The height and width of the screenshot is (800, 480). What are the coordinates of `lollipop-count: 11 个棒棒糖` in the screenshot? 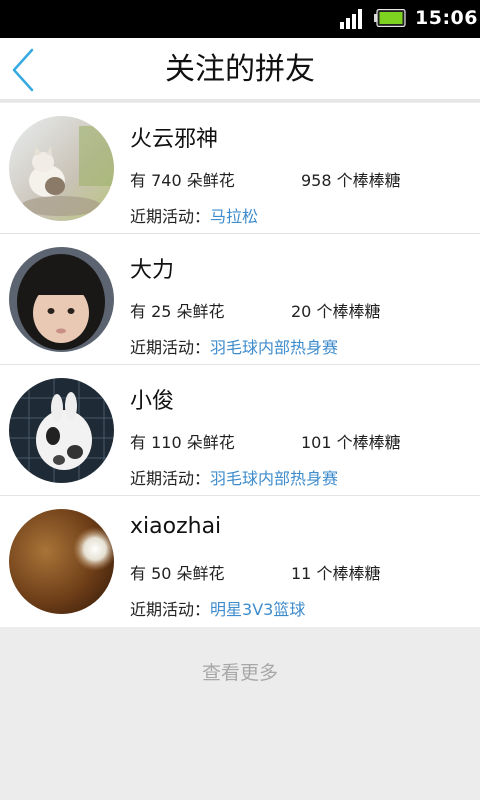 It's located at (336, 573).